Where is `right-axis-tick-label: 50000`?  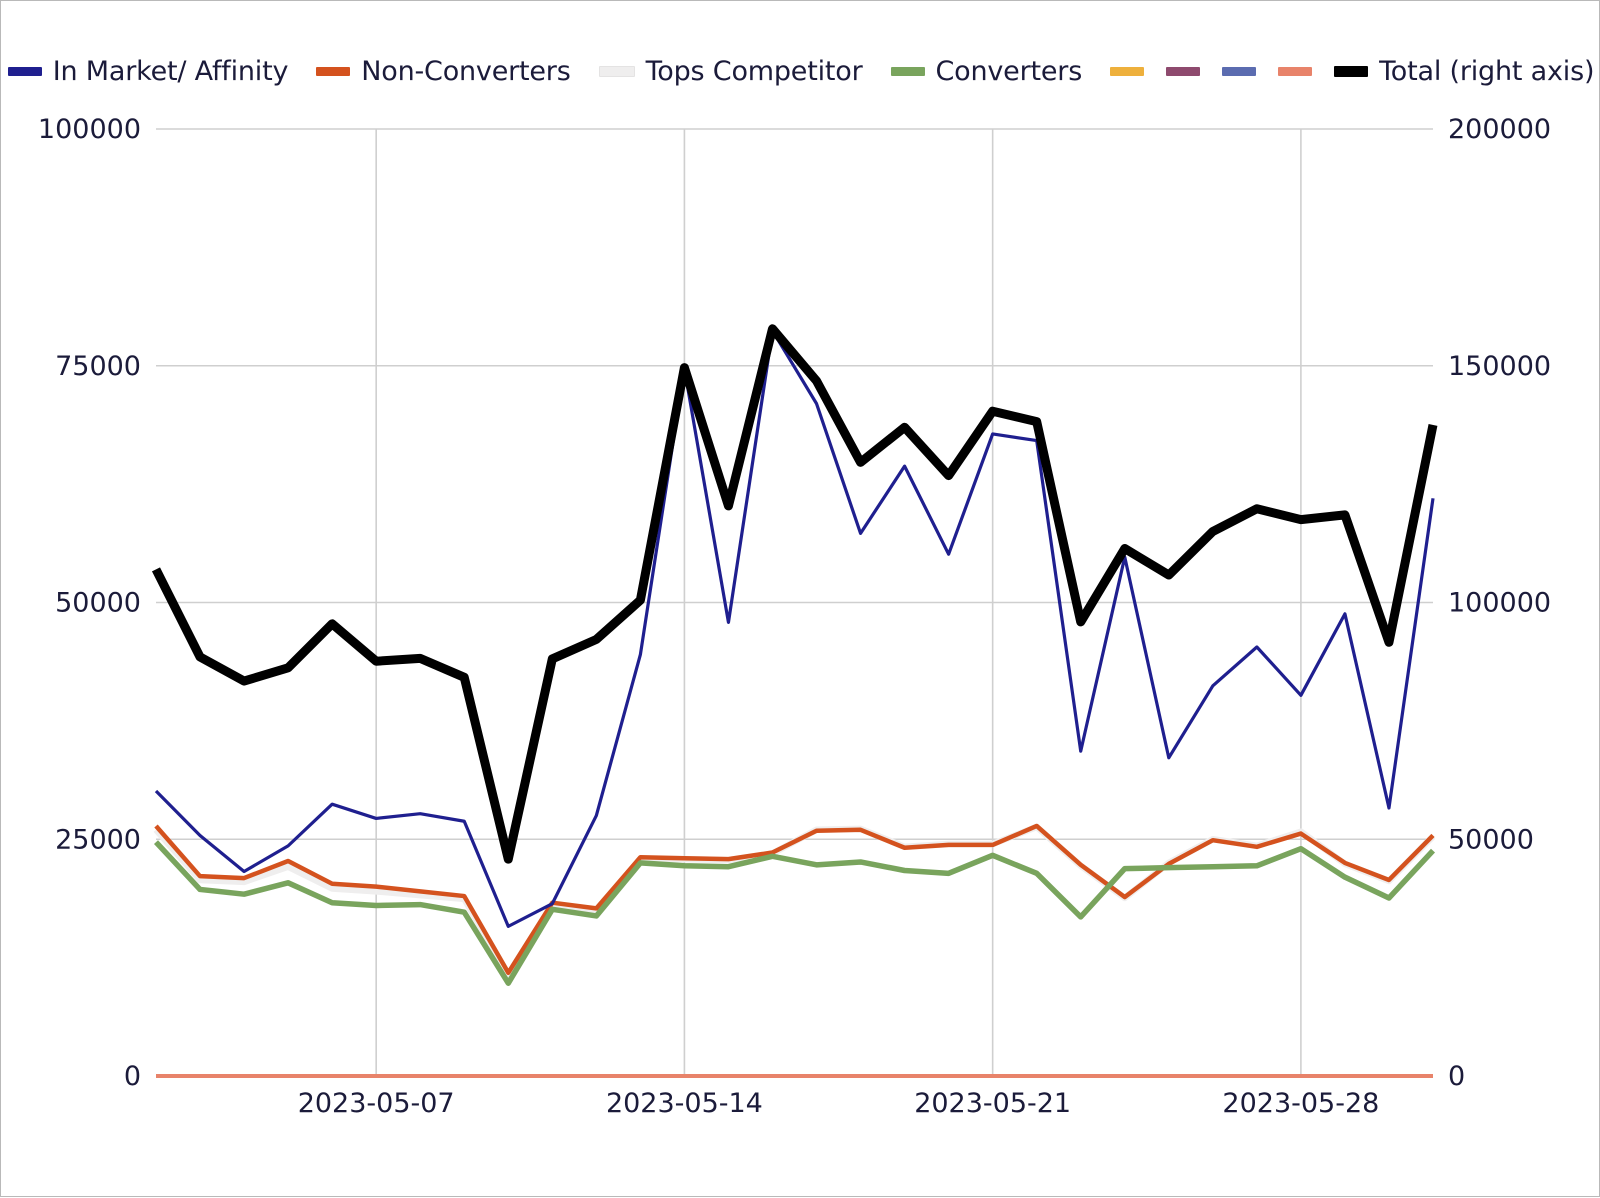
right-axis-tick-label: 50000 is located at coordinates (1491, 839).